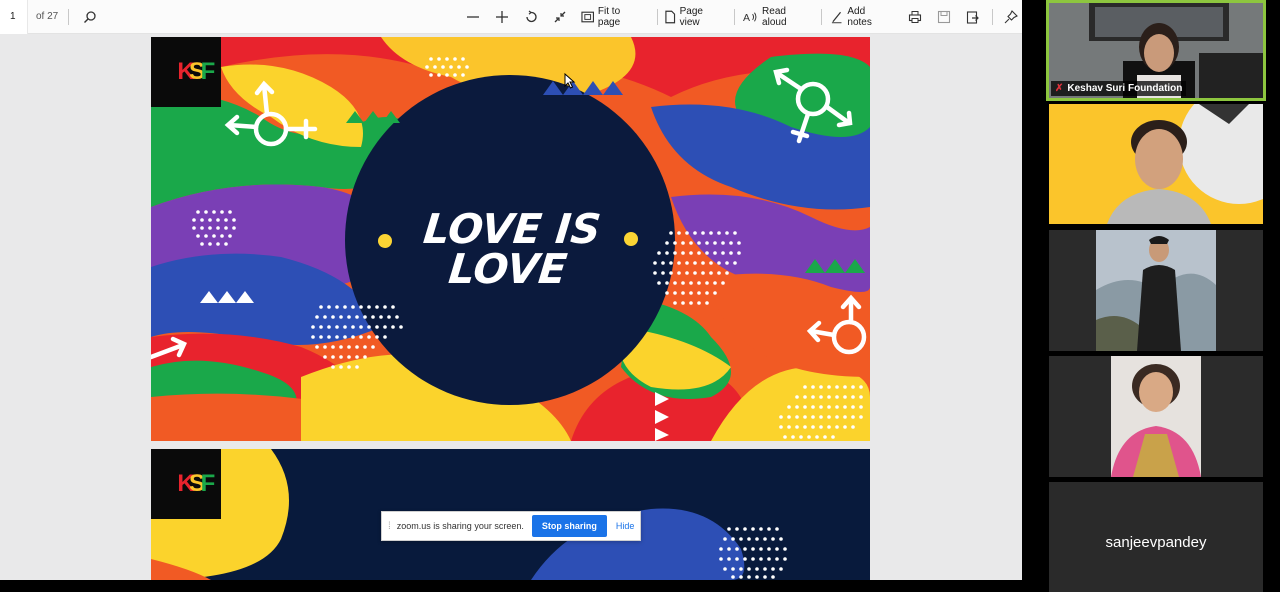 Image resolution: width=1280 pixels, height=592 pixels. I want to click on fit-to-page-label: Fit to page, so click(609, 17).